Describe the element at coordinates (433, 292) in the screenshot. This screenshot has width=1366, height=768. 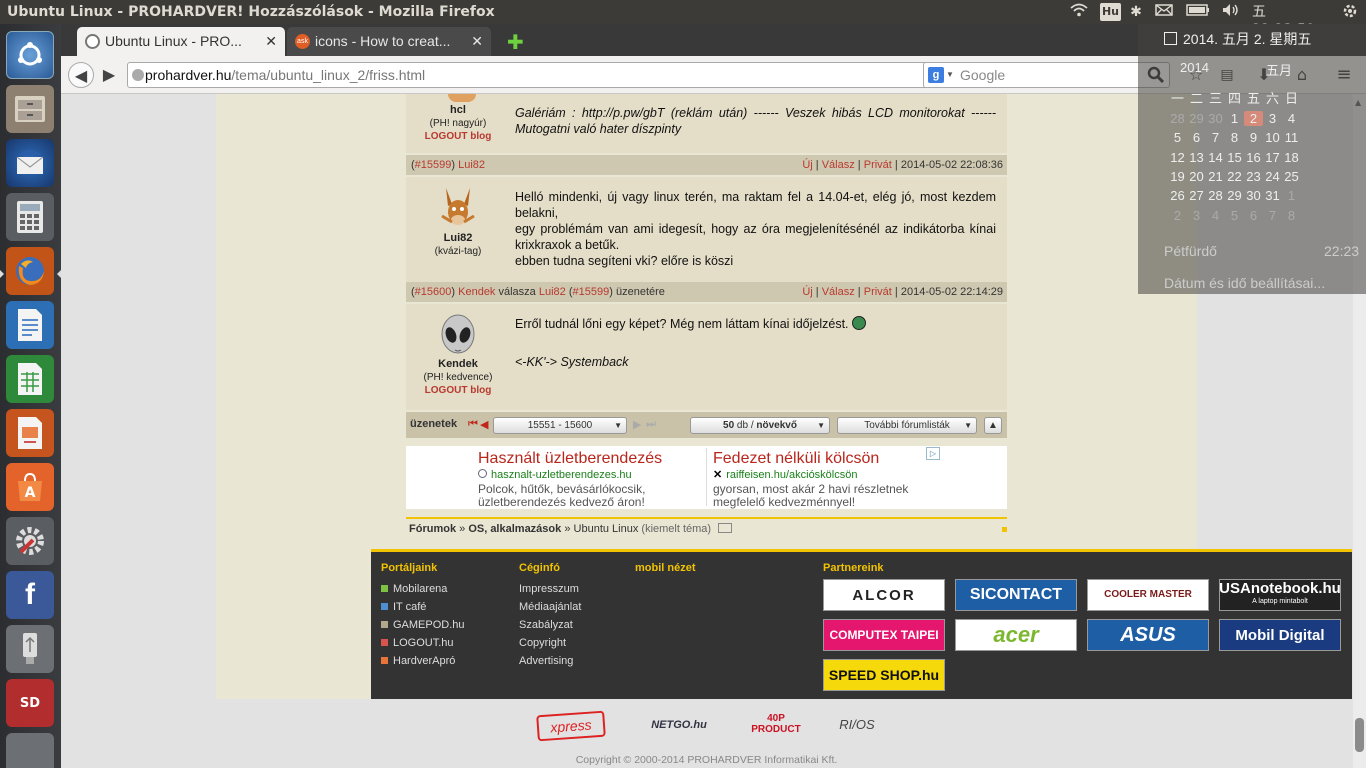
I see `post-id-link: #15600` at that location.